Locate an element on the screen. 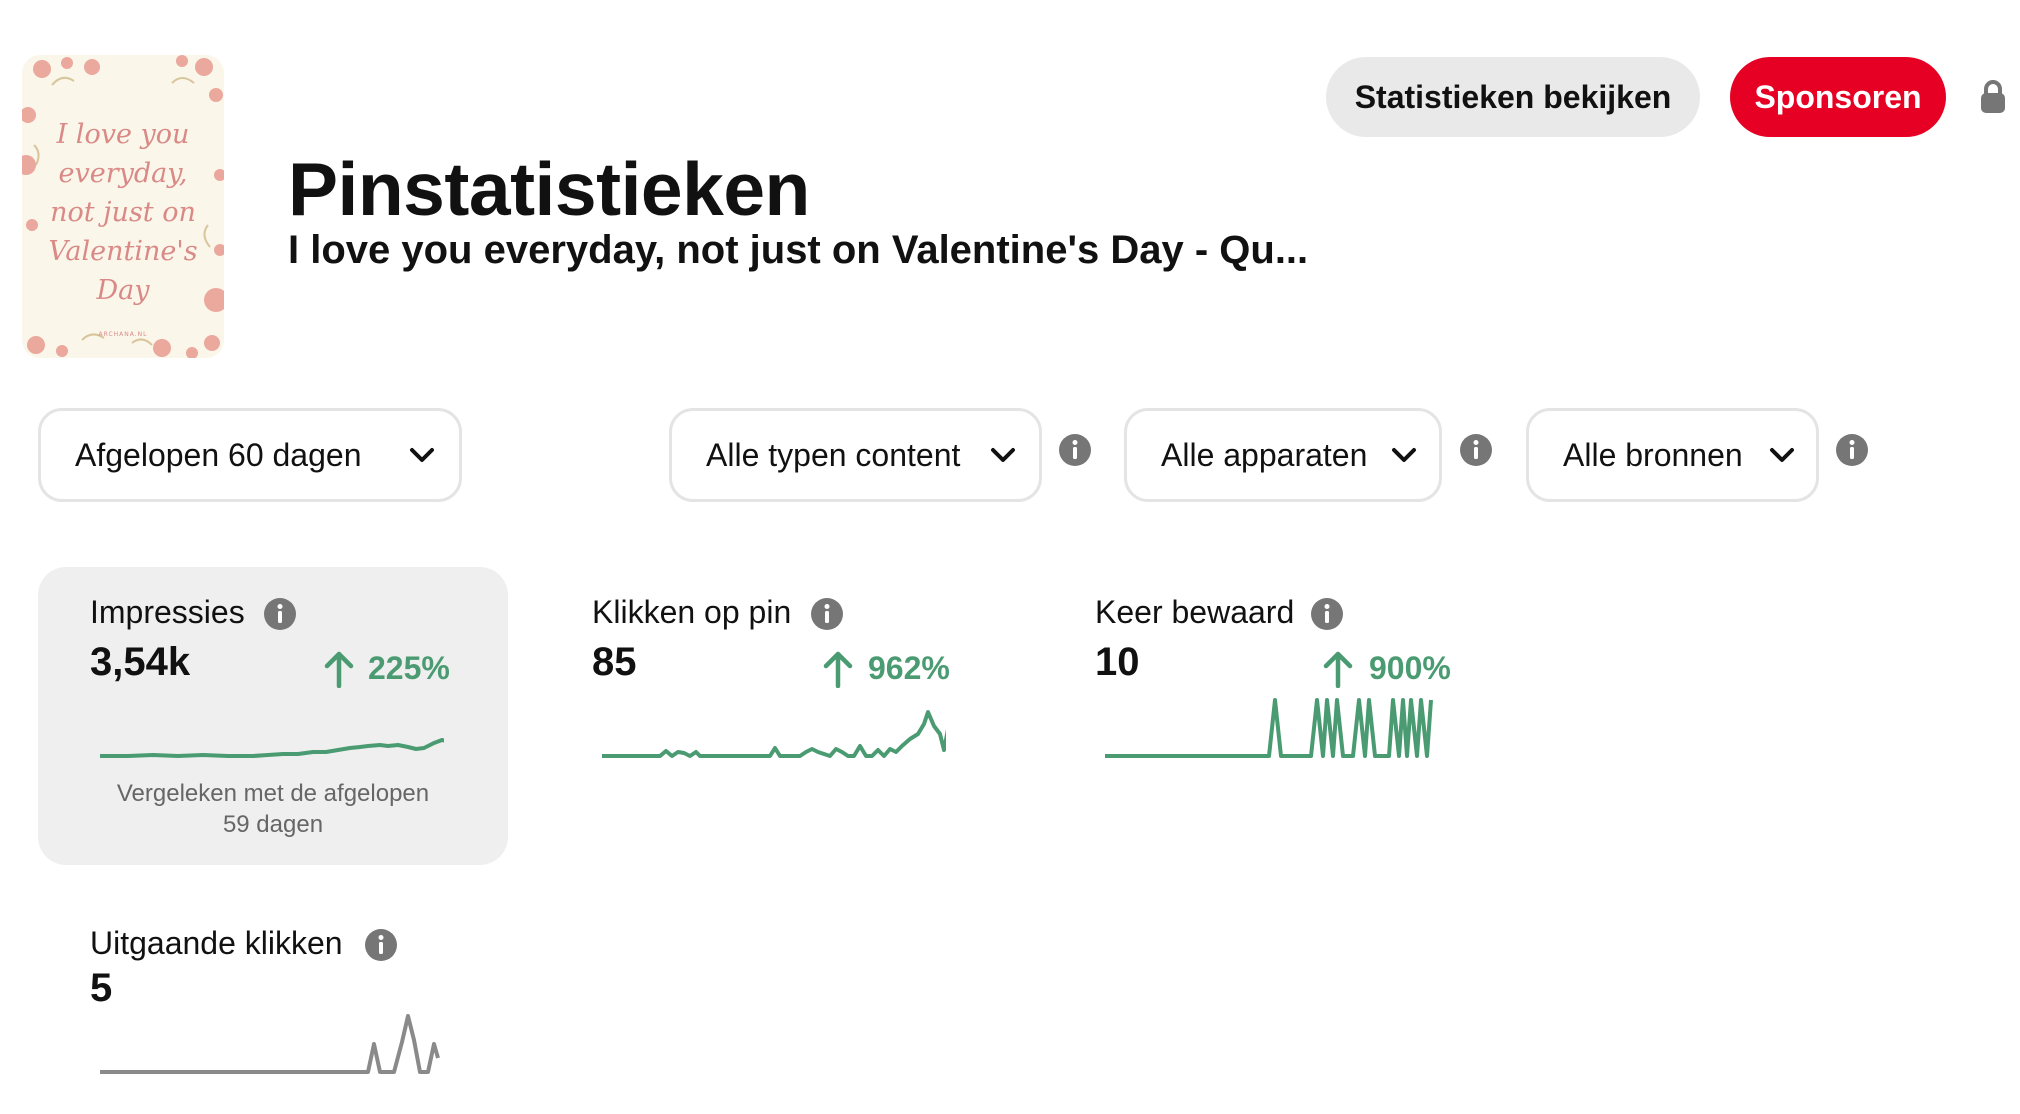 This screenshot has width=2020, height=1114. devices-info-icon is located at coordinates (1476, 450).